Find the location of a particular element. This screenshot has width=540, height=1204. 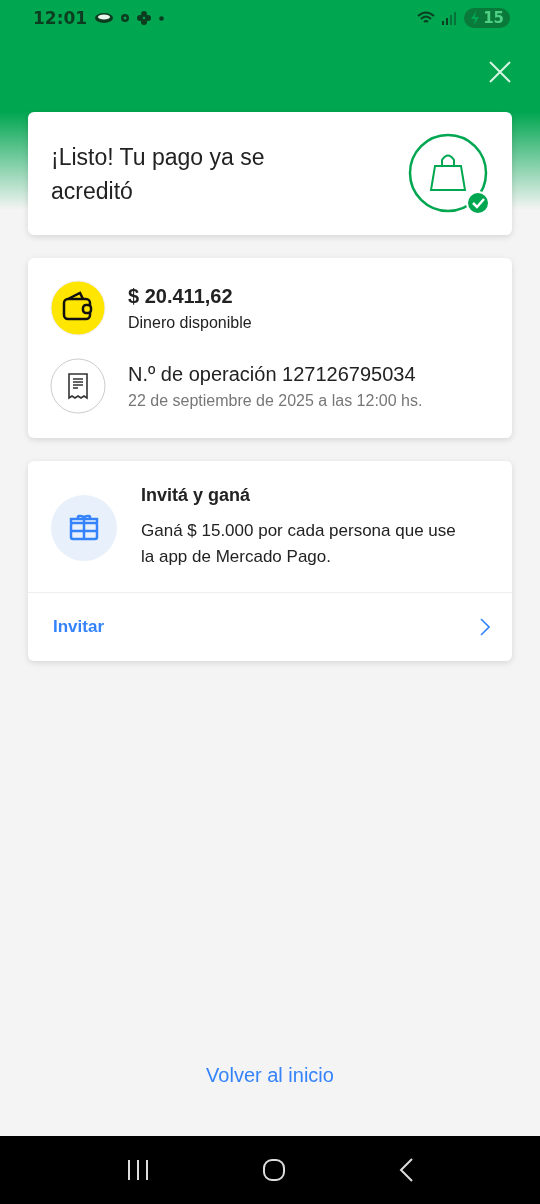

success-title: ¡Listo! Tu pago ya se acreditó is located at coordinates (158, 174).